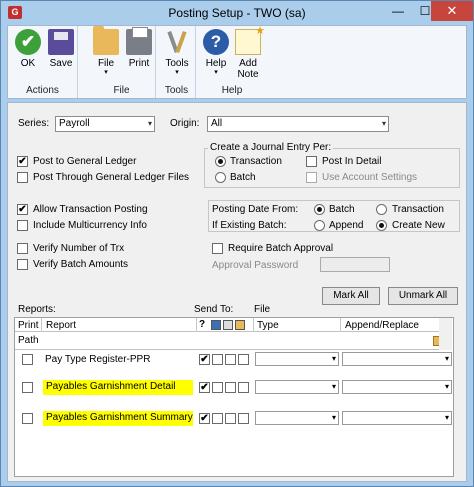 The height and width of the screenshot is (487, 474). Describe the element at coordinates (217, 123) in the screenshot. I see `origin-value: All` at that location.